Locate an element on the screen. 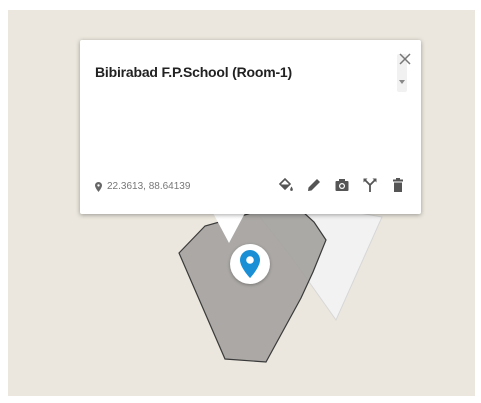 Image resolution: width=481 pixels, height=403 pixels. trash-icon is located at coordinates (398, 185).